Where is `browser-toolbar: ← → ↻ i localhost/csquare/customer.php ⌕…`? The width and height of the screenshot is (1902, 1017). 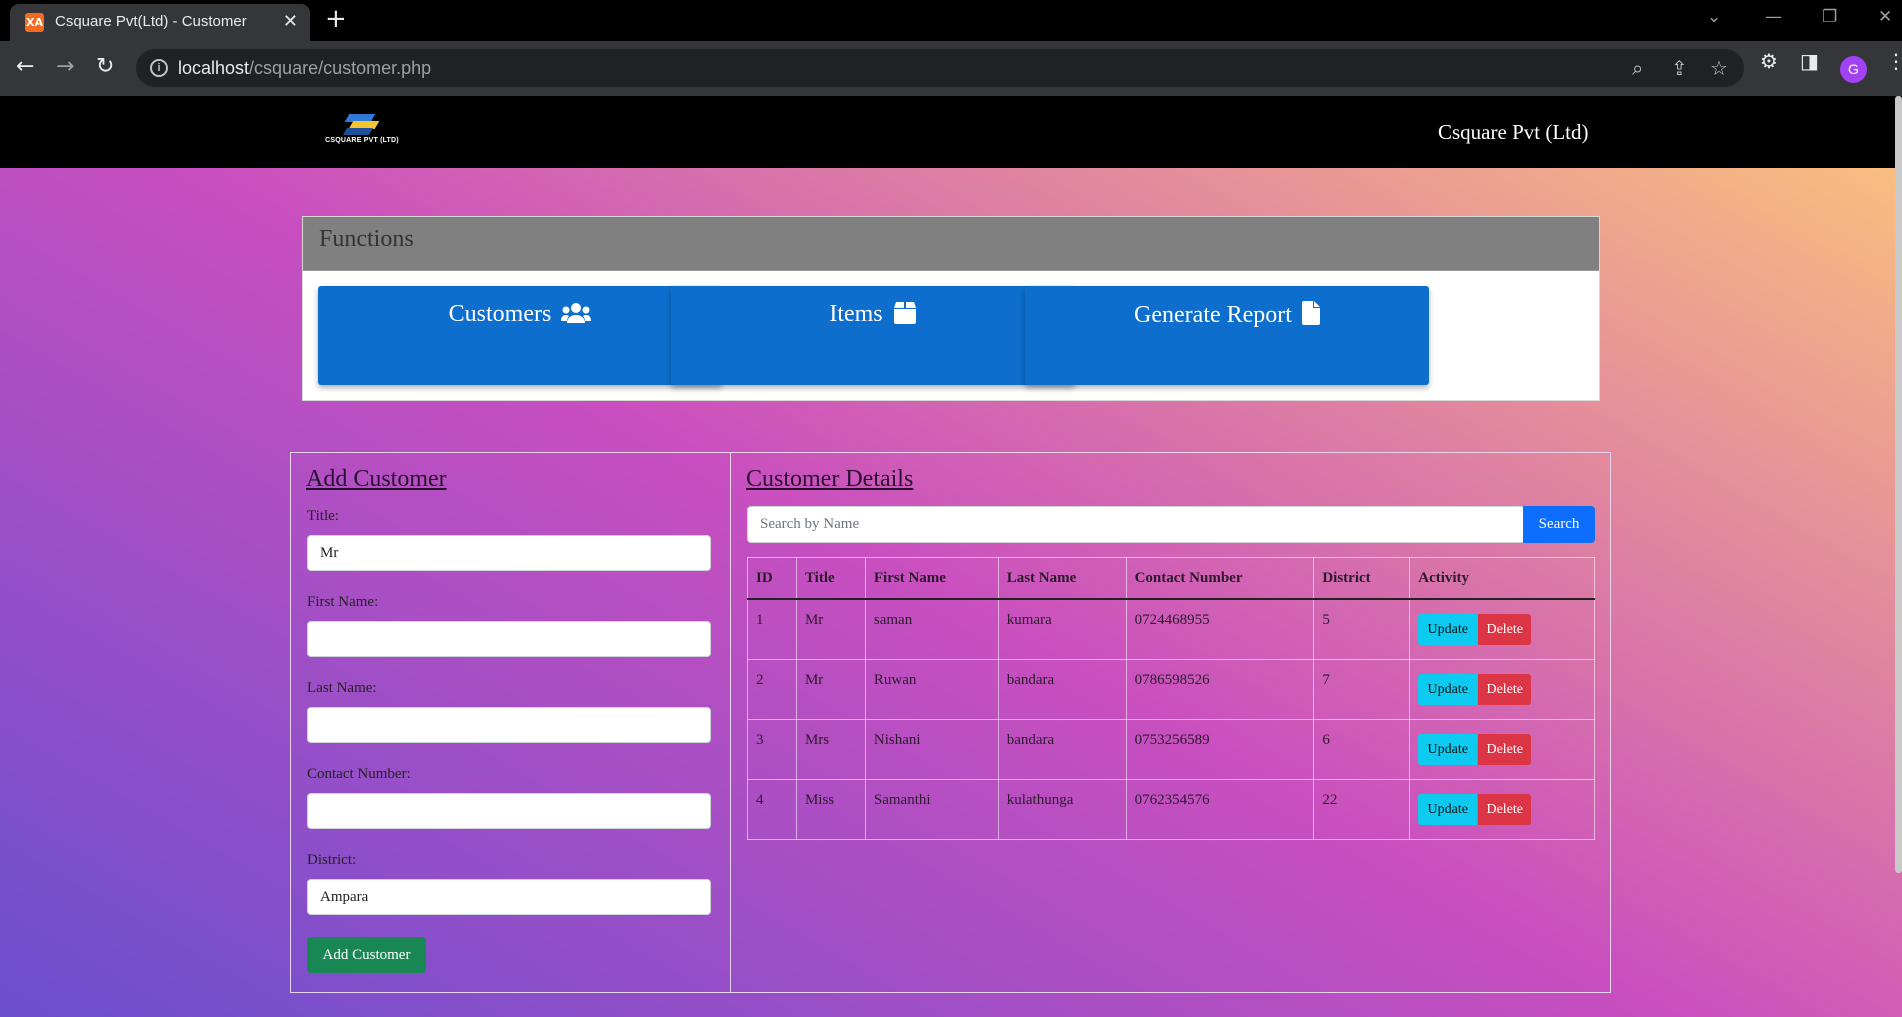
browser-toolbar: ← → ↻ i localhost/csquare/customer.php ⌕… is located at coordinates (951, 68).